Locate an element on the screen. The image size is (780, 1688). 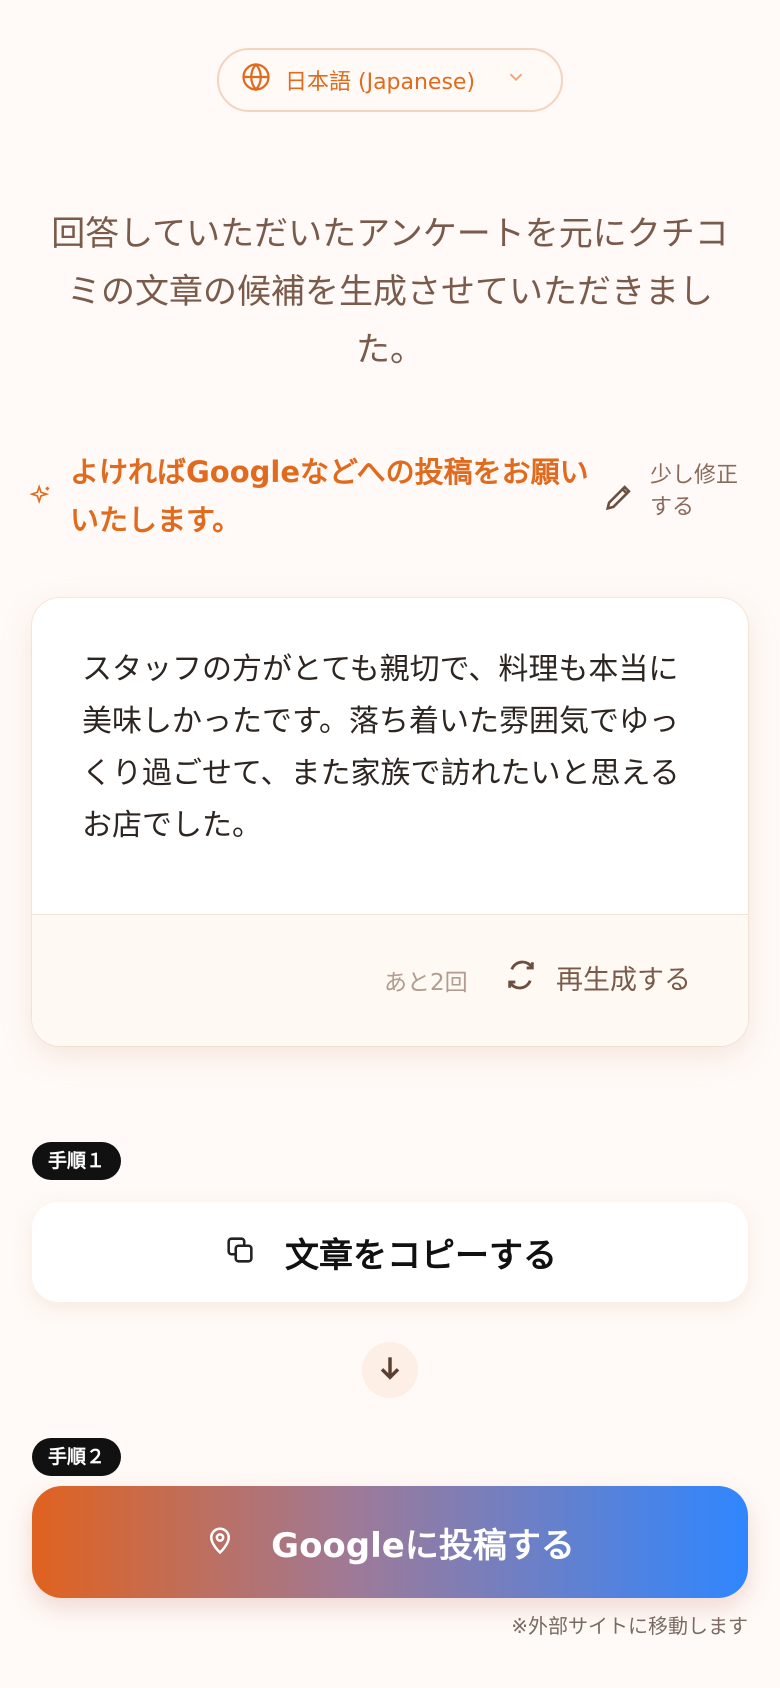
language-selector: 日本語 (Japanese) is located at coordinates (390, 80).